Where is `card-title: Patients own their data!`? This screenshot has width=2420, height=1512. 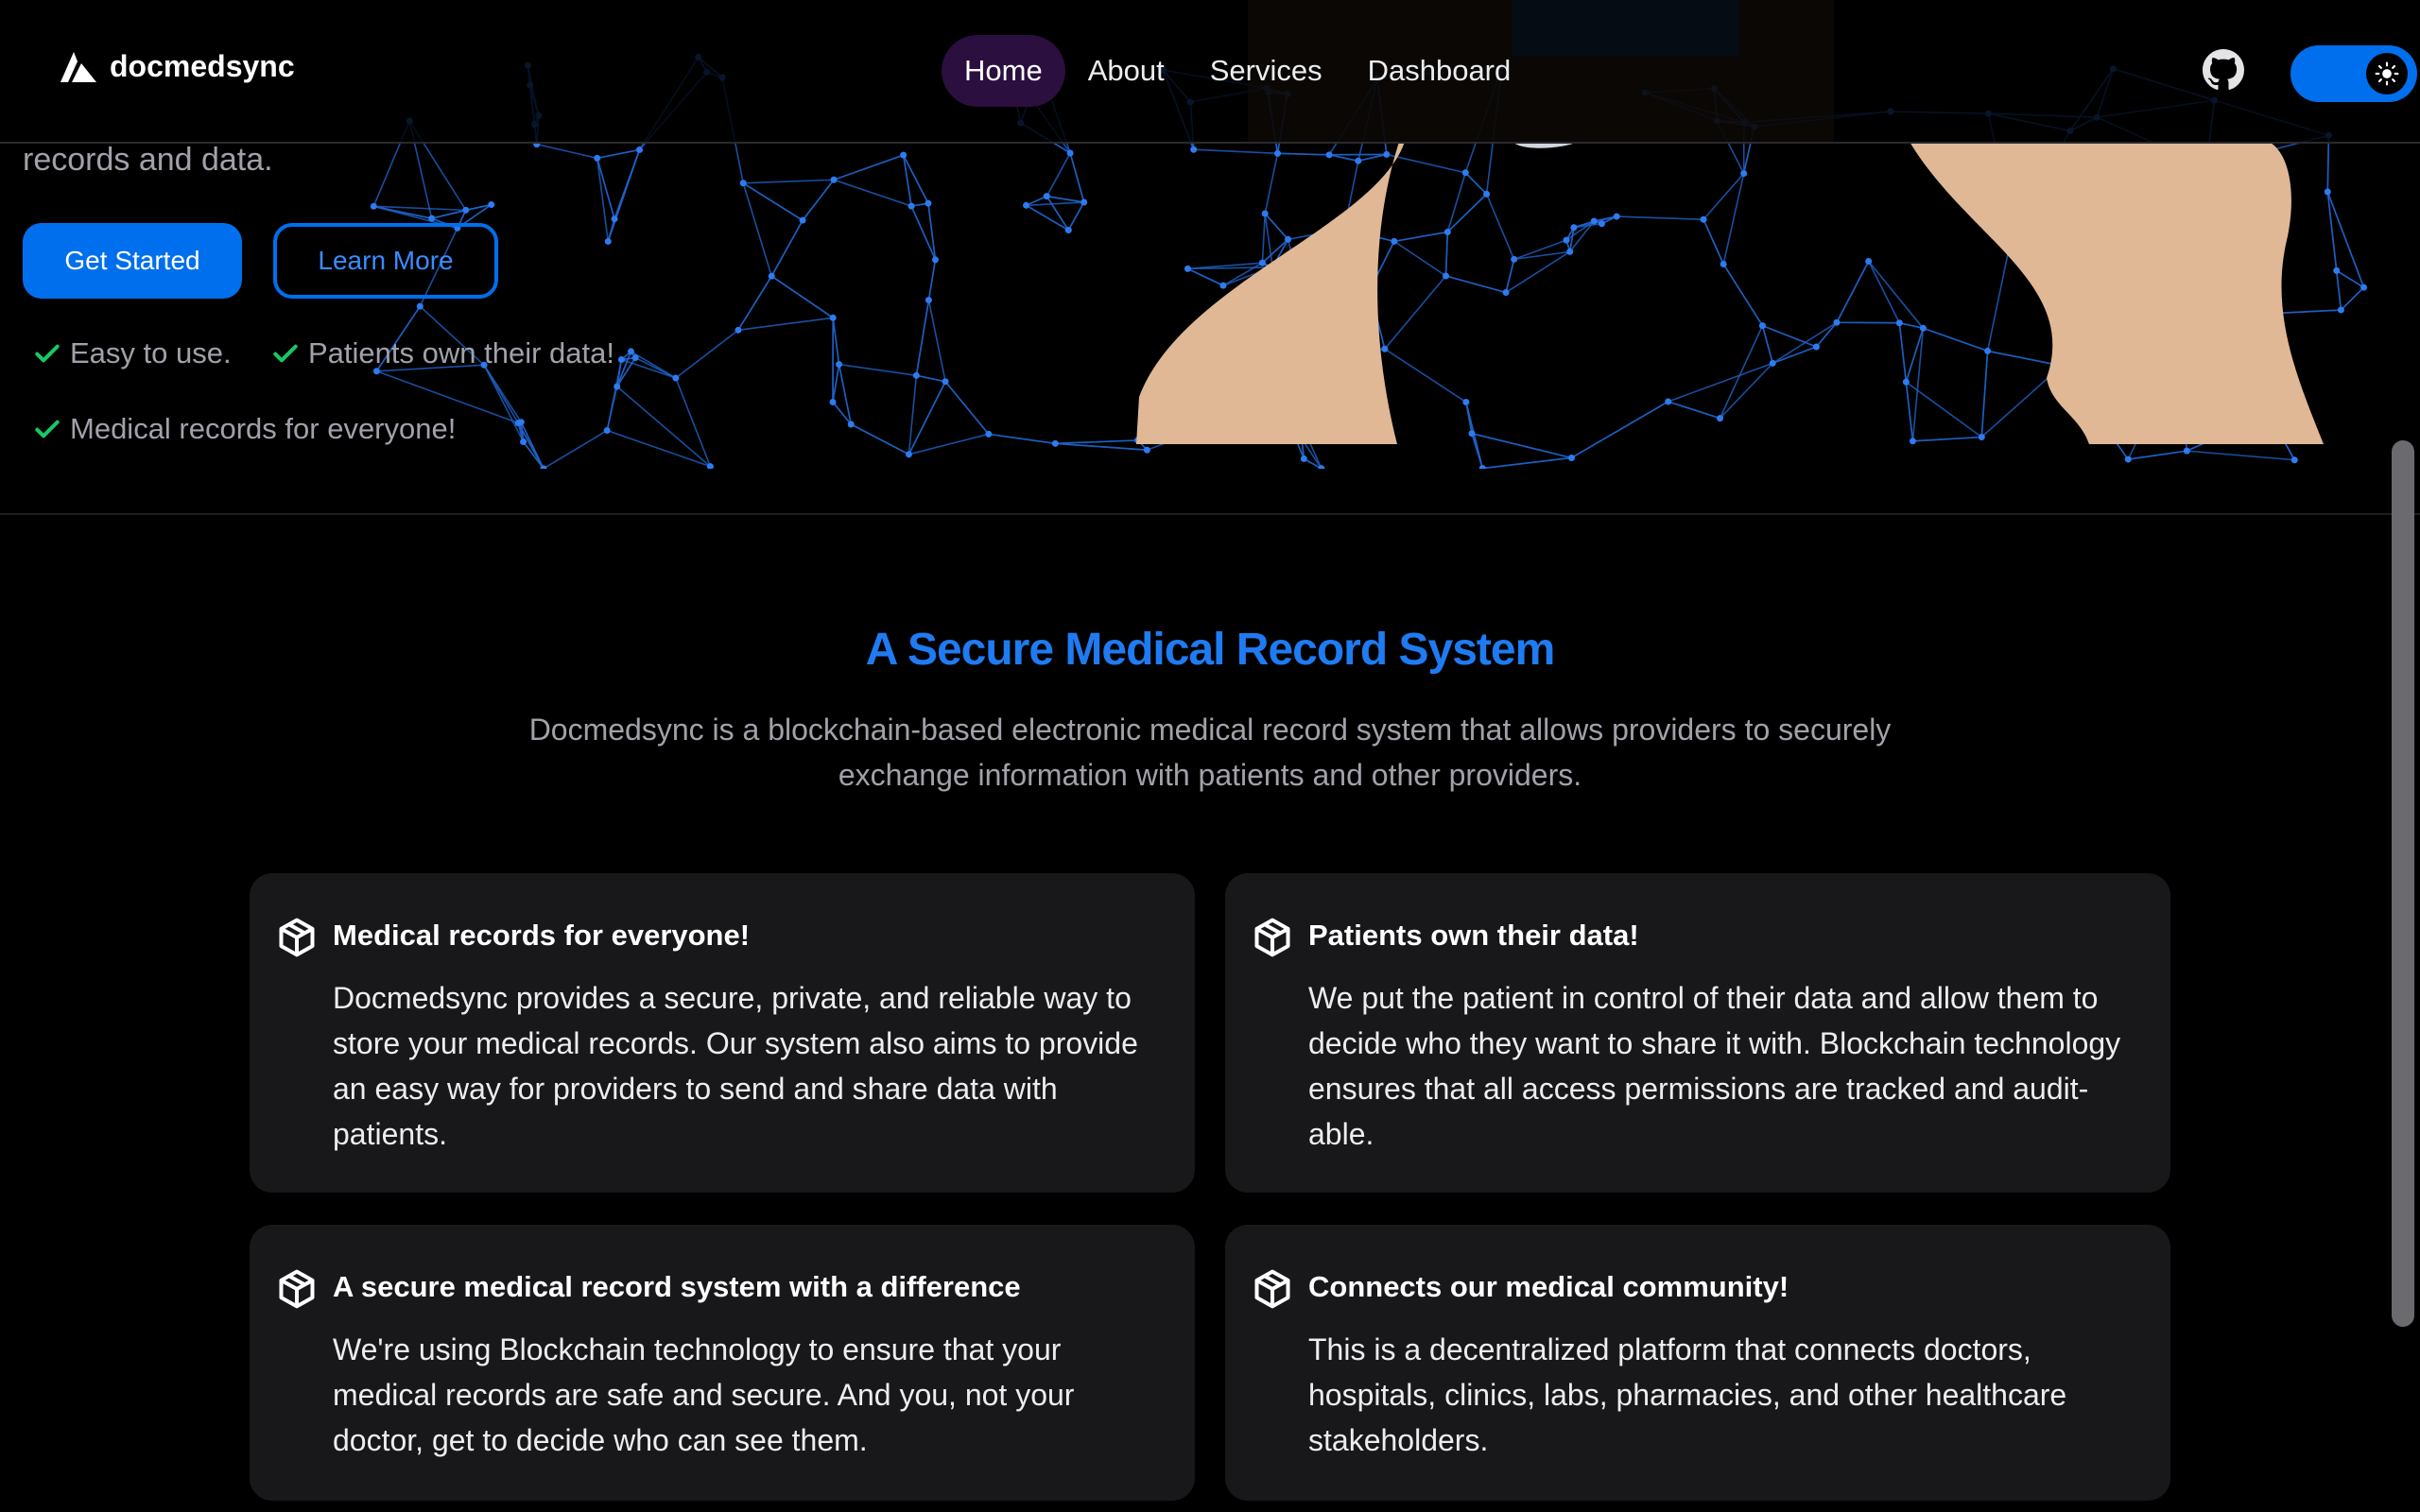 card-title: Patients own their data! is located at coordinates (1473, 935).